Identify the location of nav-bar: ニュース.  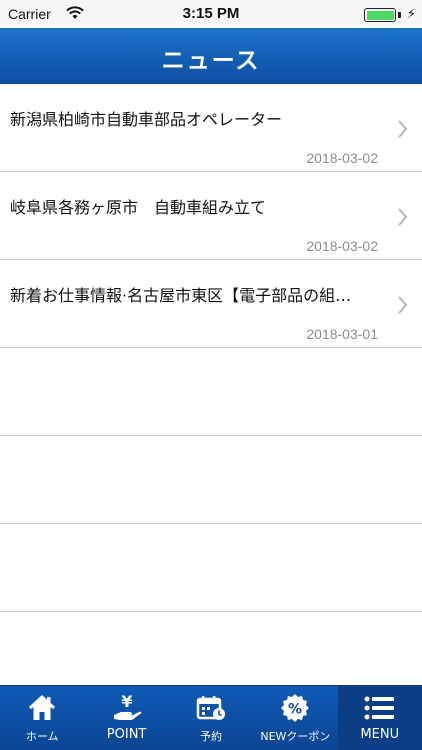
(211, 56).